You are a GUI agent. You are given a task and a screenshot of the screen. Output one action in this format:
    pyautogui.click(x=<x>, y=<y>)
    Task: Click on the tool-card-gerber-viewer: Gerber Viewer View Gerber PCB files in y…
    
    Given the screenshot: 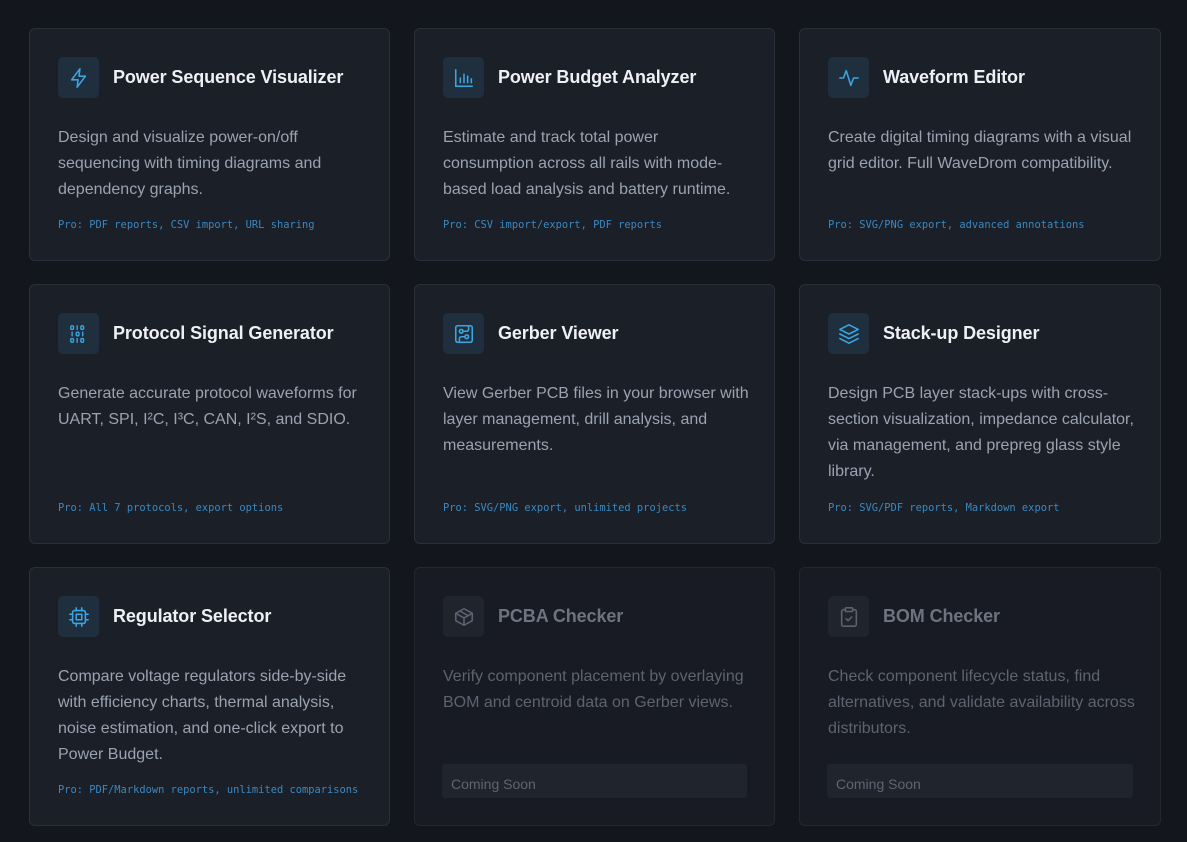 What is the action you would take?
    pyautogui.click(x=594, y=414)
    